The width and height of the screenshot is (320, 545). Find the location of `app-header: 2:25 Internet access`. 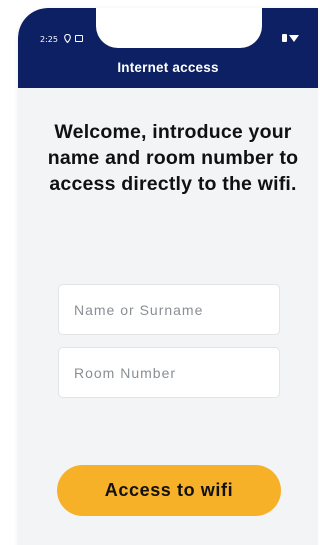

app-header: 2:25 Internet access is located at coordinates (168, 48).